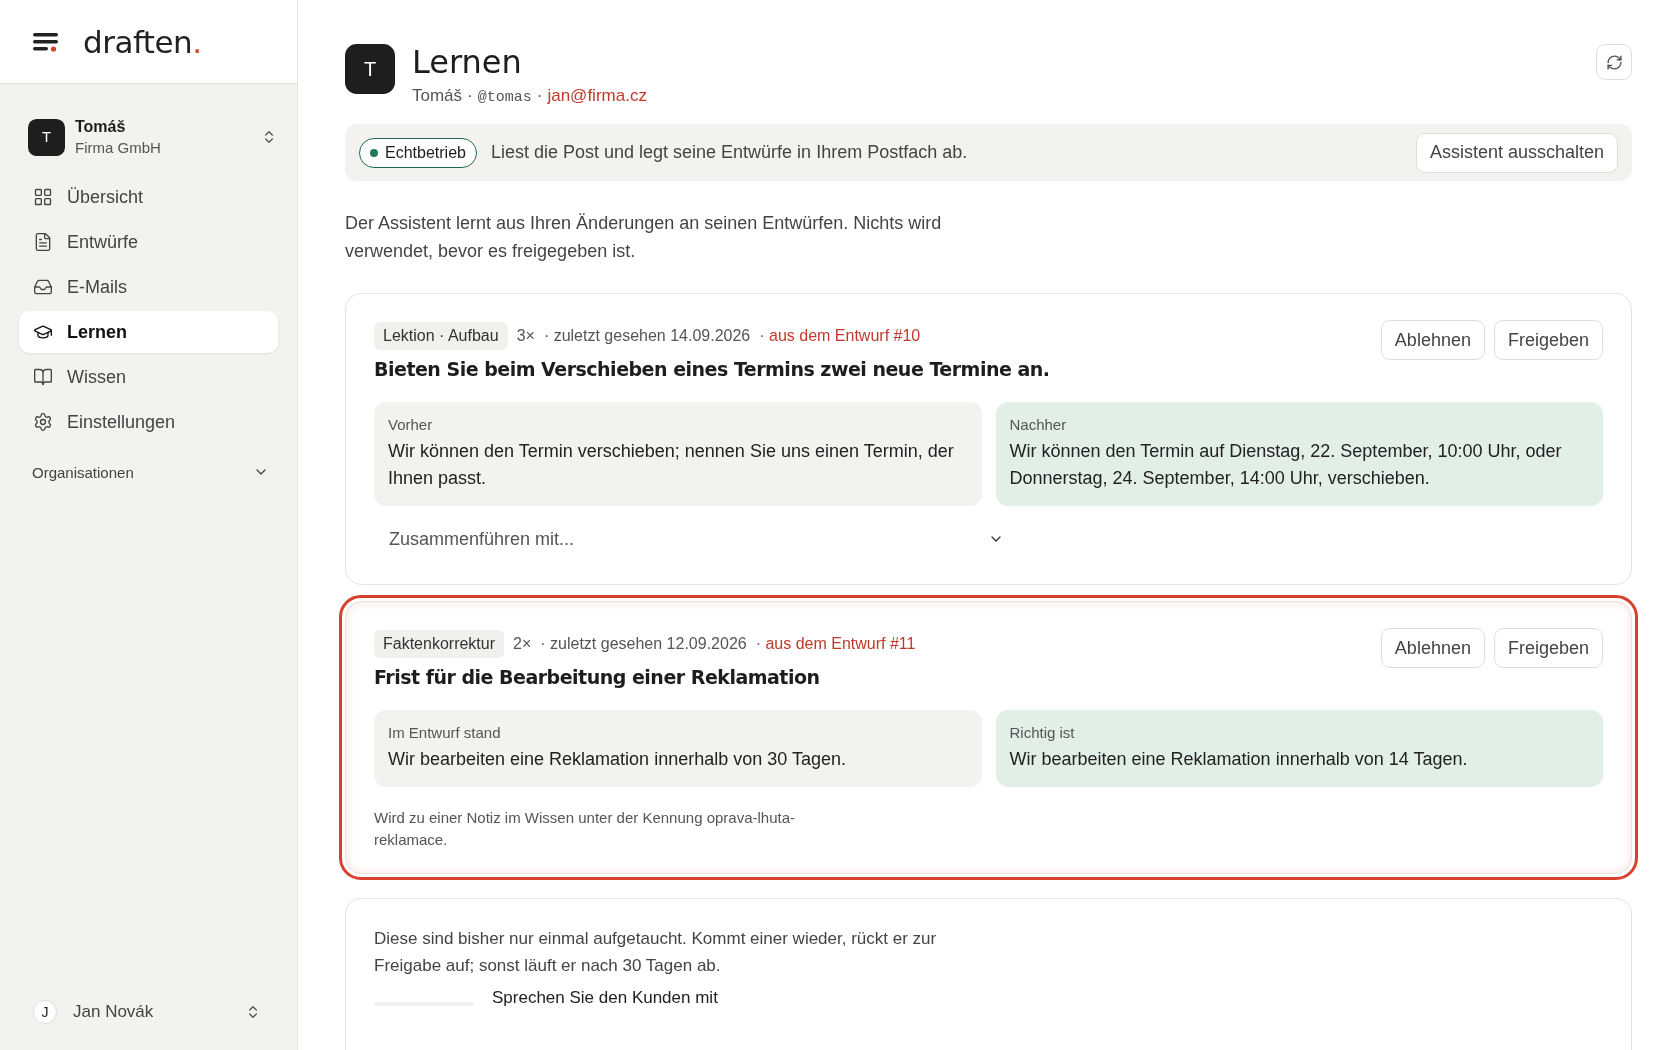  Describe the element at coordinates (101, 127) in the screenshot. I see `workspace-name: Tomáš` at that location.